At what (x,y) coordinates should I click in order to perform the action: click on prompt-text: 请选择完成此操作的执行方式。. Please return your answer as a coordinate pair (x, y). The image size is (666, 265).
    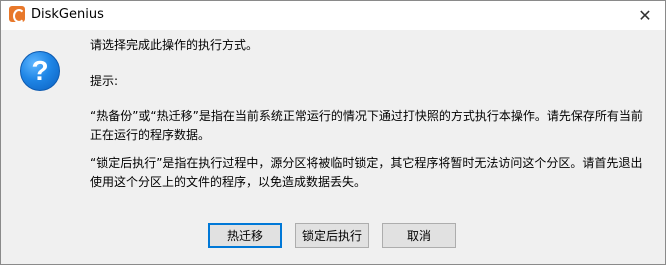
    Looking at the image, I should click on (174, 45).